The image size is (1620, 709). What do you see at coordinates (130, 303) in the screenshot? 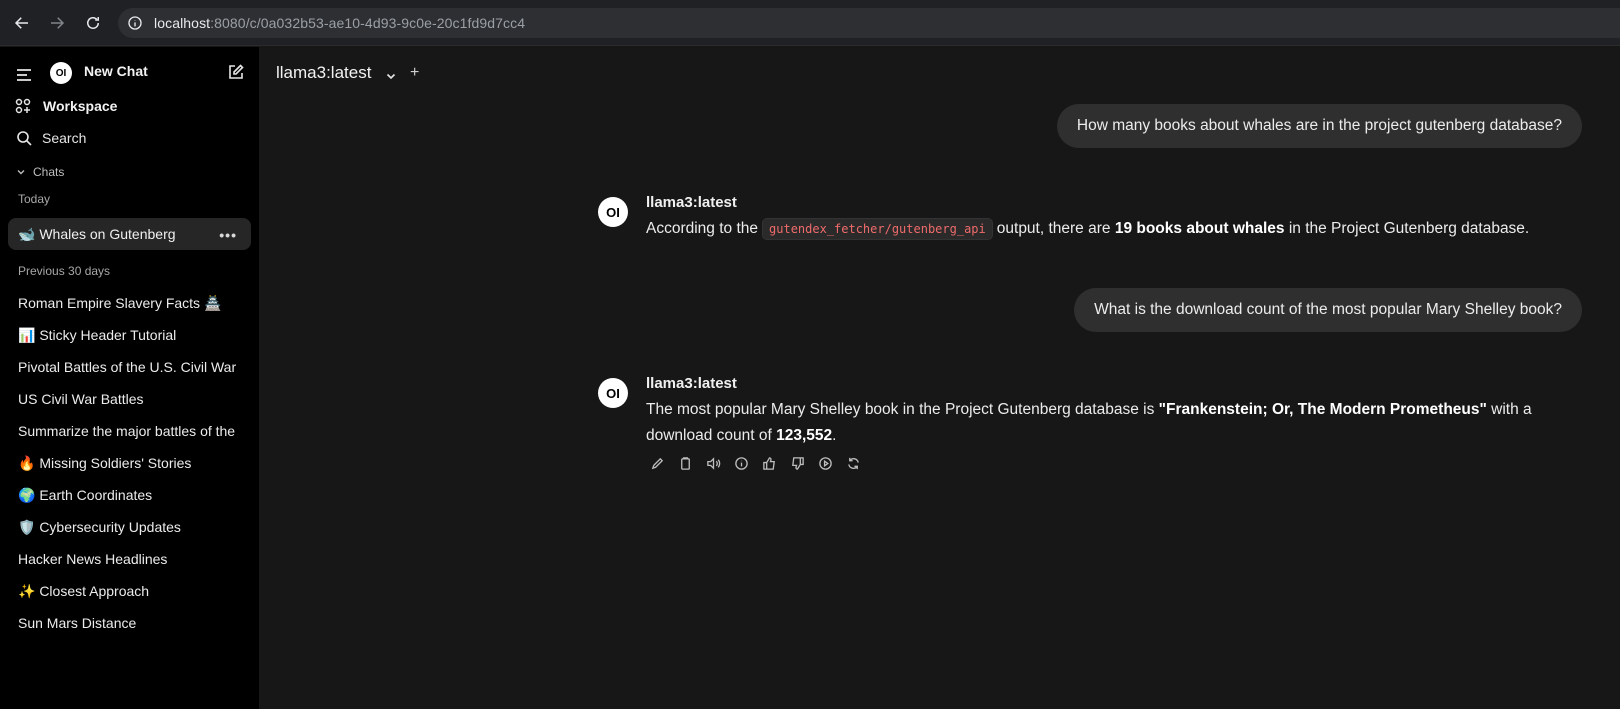
I see `sidebar-chat-item: Roman Empire Slavery Facts 🏯` at bounding box center [130, 303].